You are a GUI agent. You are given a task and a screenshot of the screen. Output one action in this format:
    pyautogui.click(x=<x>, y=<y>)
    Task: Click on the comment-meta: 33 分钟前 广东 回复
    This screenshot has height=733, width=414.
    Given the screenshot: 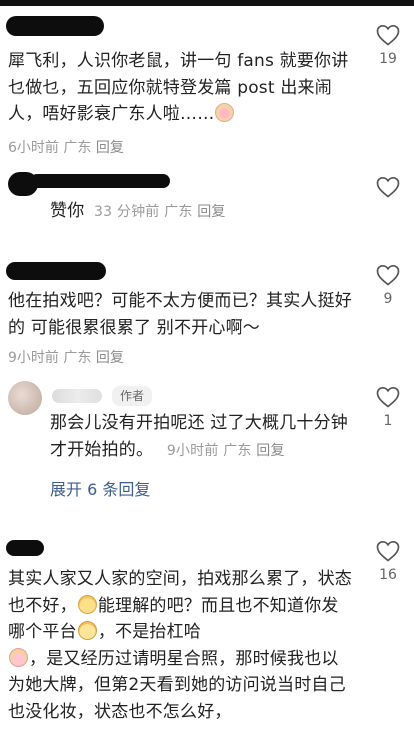 What is the action you would take?
    pyautogui.click(x=160, y=212)
    